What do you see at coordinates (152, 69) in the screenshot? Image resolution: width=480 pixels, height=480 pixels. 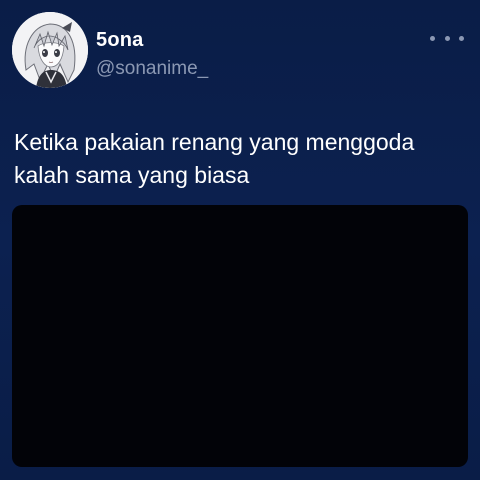 I see `handle: @sonanime_` at bounding box center [152, 69].